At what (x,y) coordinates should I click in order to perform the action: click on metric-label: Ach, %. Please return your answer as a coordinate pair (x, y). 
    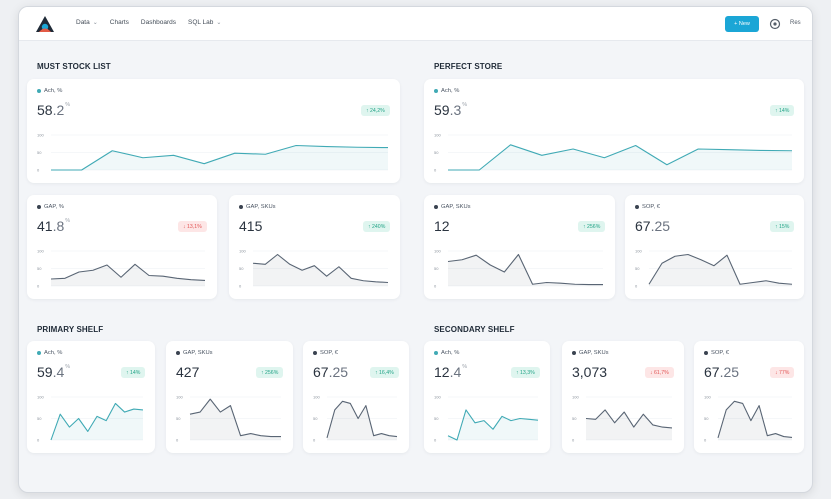
    Looking at the image, I should click on (49, 91).